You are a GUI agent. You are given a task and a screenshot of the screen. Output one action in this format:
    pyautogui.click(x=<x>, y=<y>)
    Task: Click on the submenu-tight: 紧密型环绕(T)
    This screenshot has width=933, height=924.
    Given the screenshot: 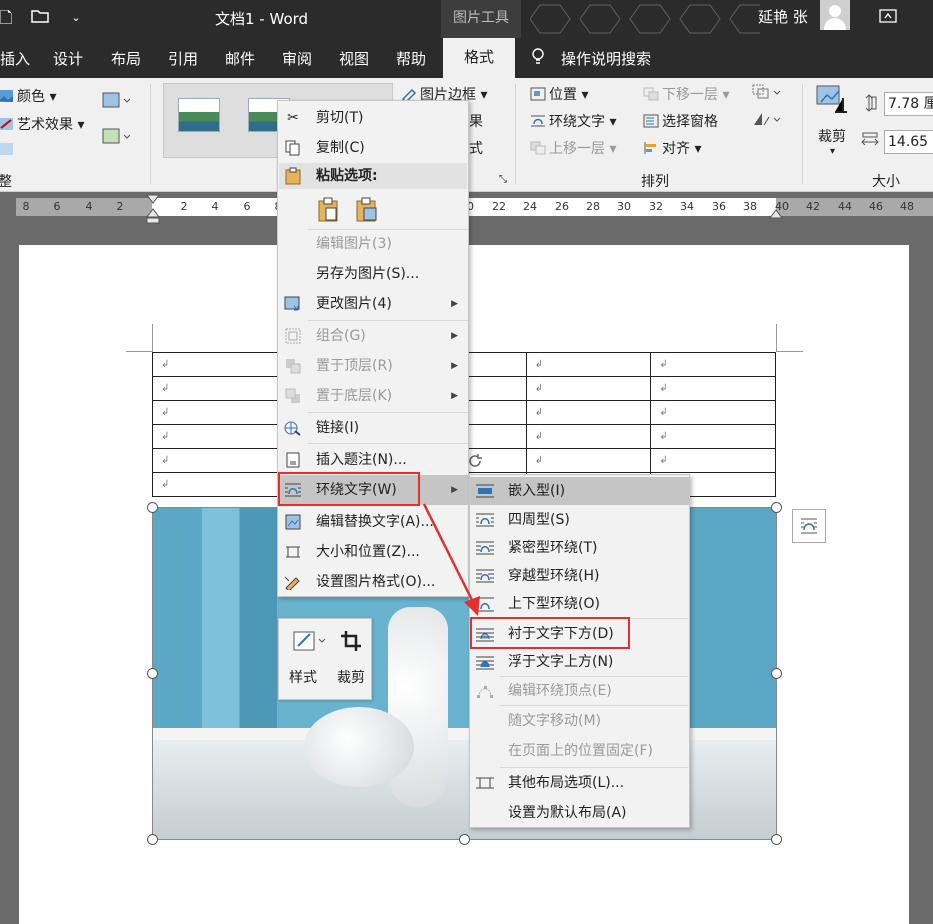 What is the action you would take?
    pyautogui.click(x=579, y=548)
    